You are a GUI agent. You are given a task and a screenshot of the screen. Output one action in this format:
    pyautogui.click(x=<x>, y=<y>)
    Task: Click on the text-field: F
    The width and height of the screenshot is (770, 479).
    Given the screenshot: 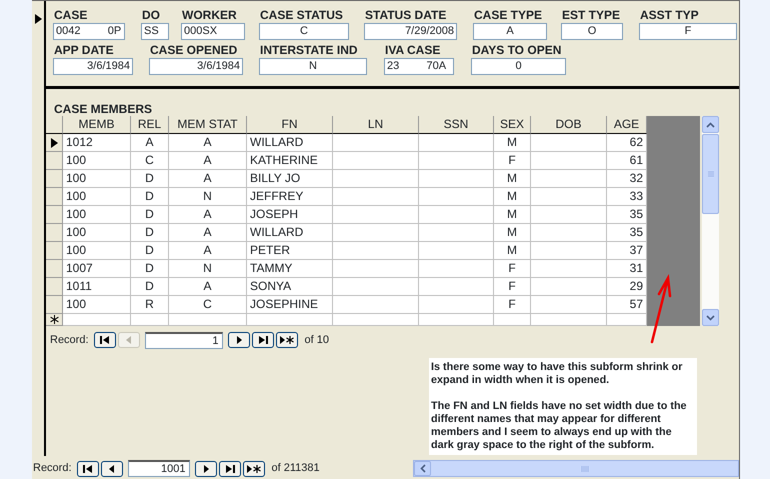 What is the action you would take?
    pyautogui.click(x=688, y=31)
    